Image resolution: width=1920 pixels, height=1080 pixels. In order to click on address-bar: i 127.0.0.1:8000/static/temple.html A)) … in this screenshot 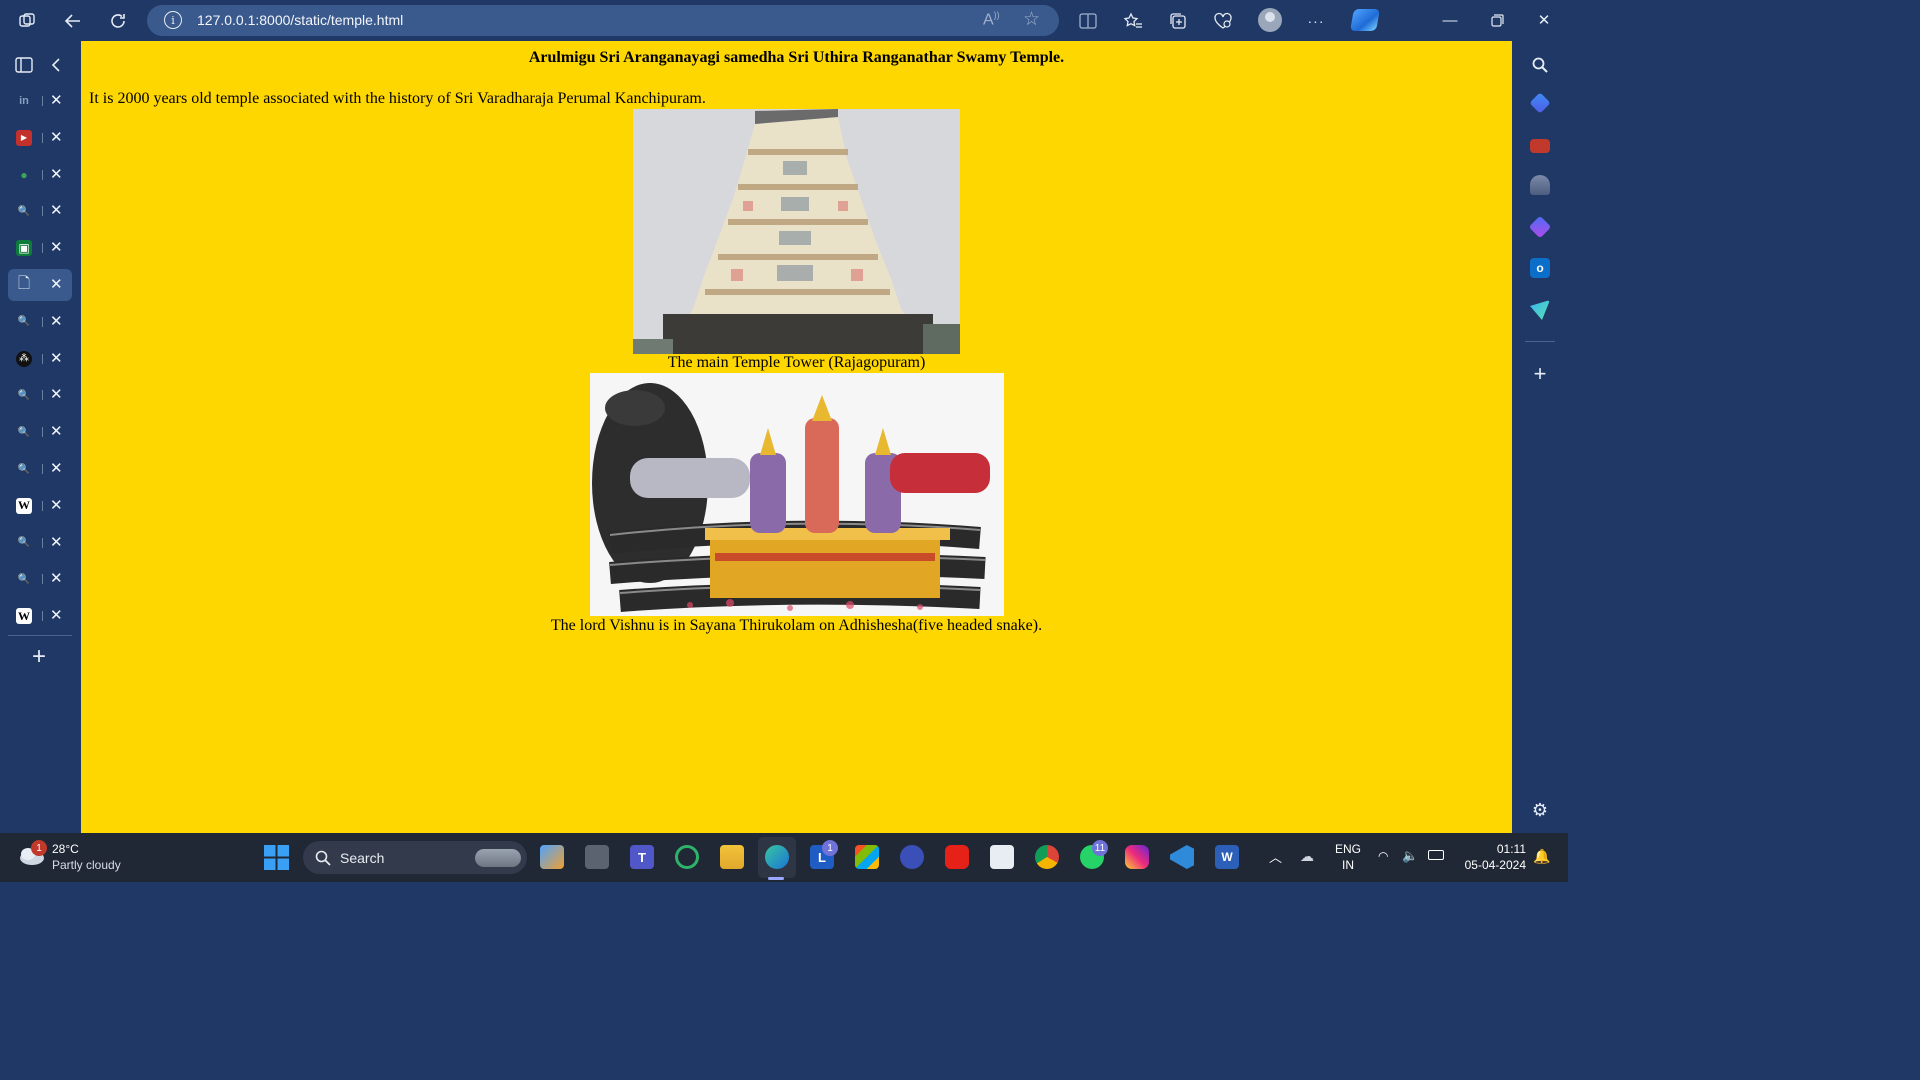, I will do `click(603, 20)`.